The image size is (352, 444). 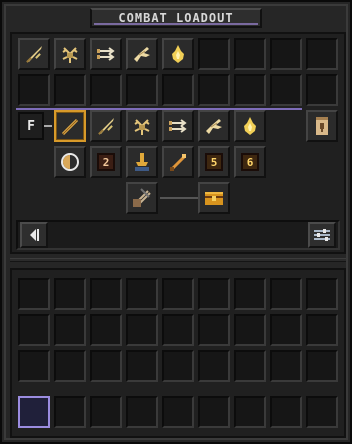 I want to click on count-badge: 5, so click(x=214, y=162).